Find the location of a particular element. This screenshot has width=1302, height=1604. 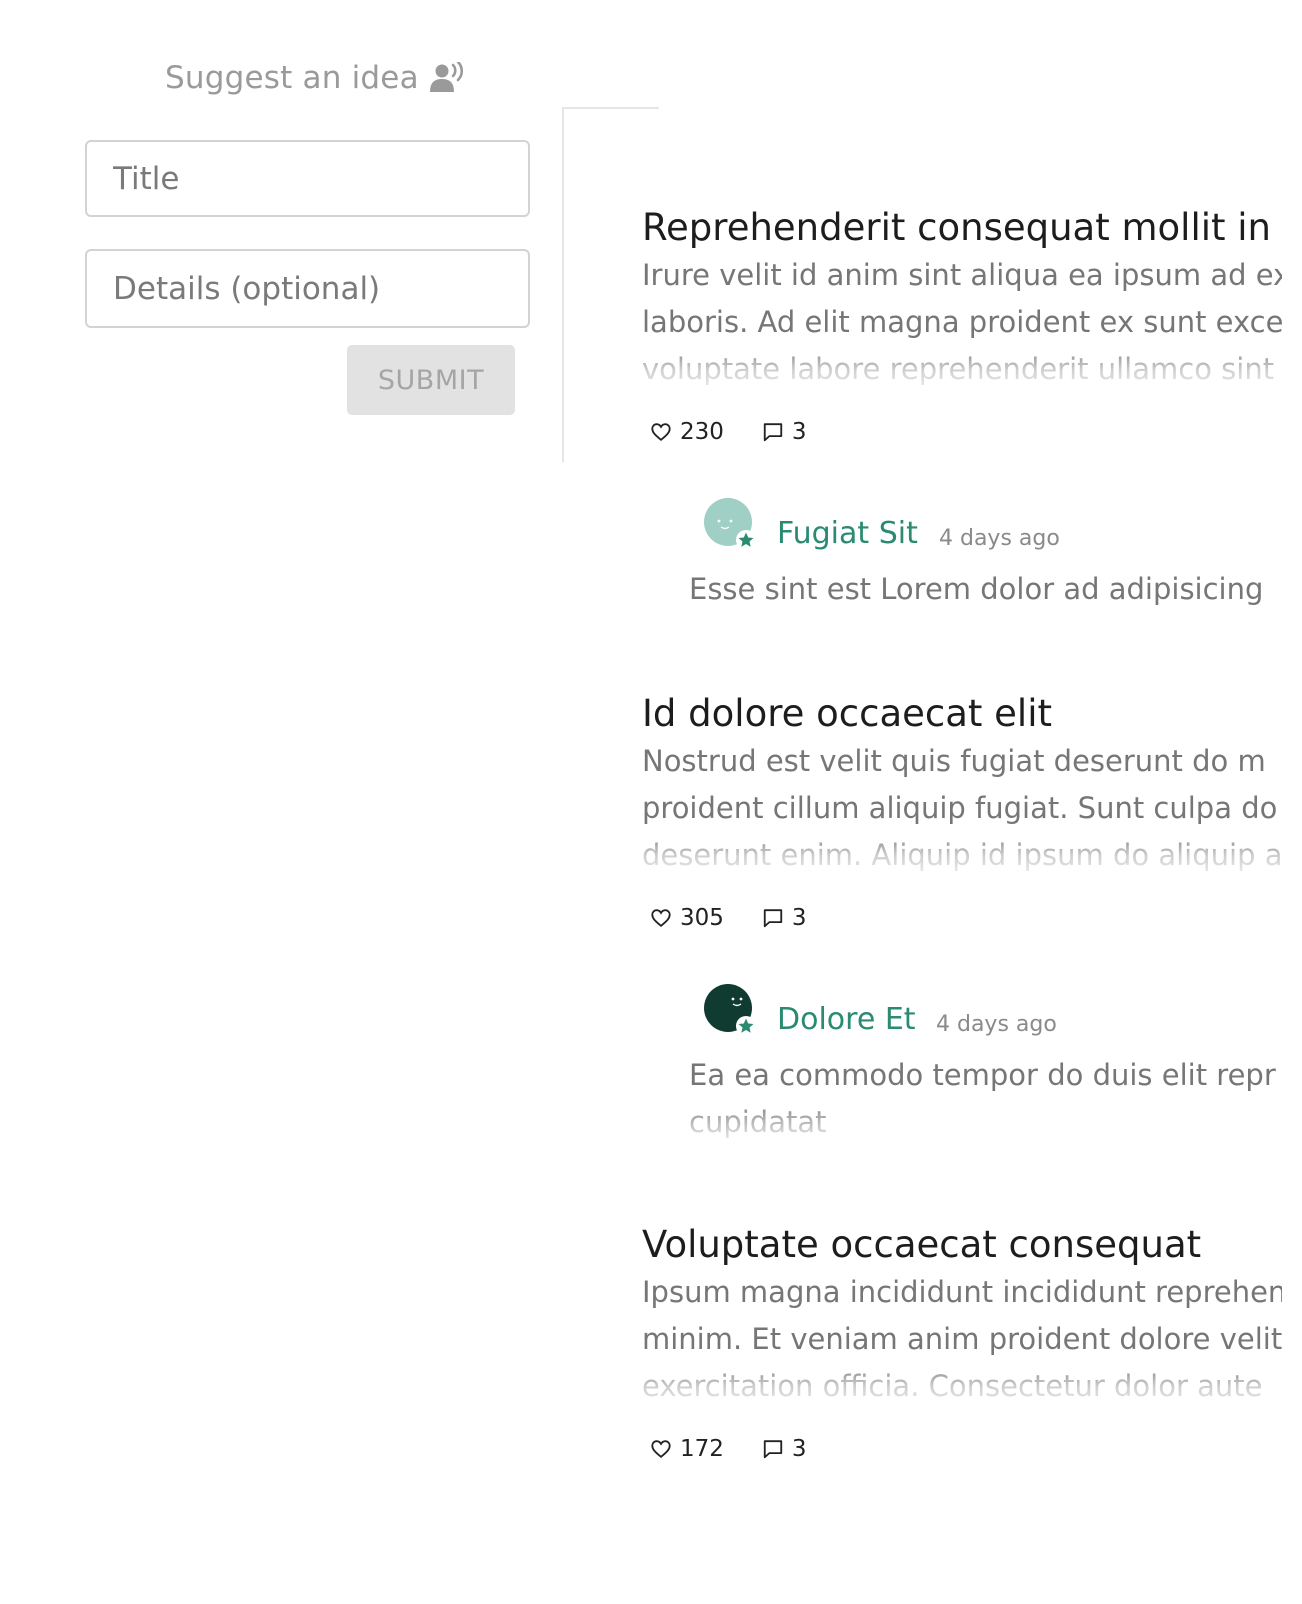

suggest-heading: Suggest an idea is located at coordinates (315, 78).